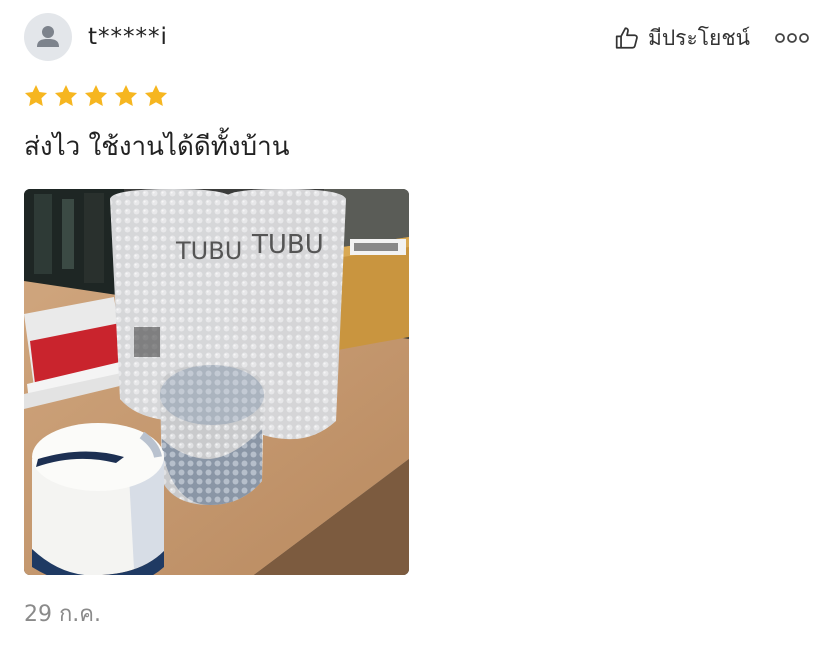  I want to click on review-text: ส่งไว ใช้งานได้ดีทั้งบ้าน, so click(157, 147).